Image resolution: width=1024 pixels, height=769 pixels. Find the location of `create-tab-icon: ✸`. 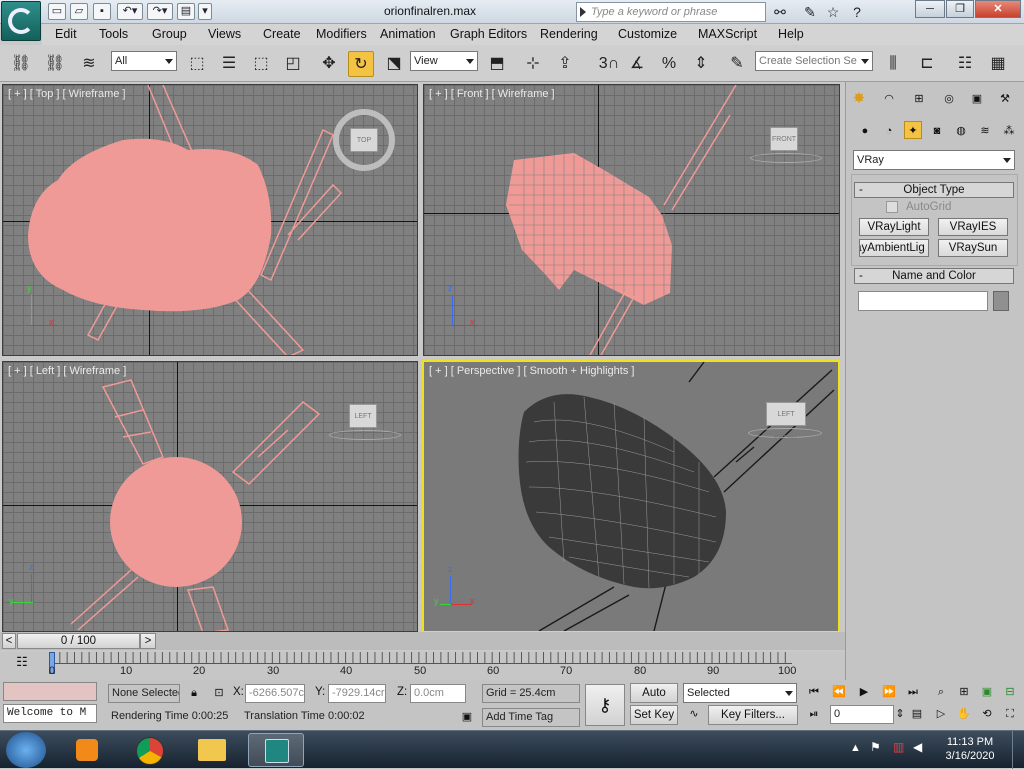

create-tab-icon: ✸ is located at coordinates (859, 99).